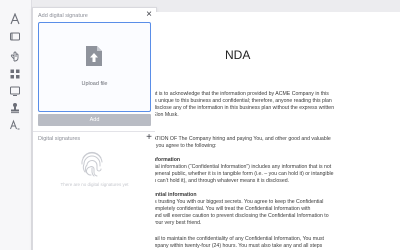 The height and width of the screenshot is (250, 400). What do you see at coordinates (149, 15) in the screenshot?
I see `close-icon: ×` at bounding box center [149, 15].